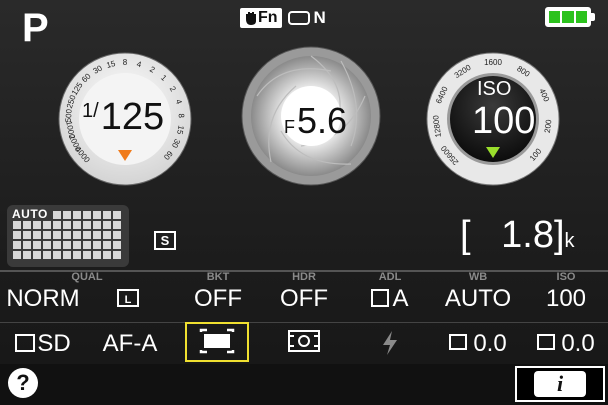 The height and width of the screenshot is (405, 608). Describe the element at coordinates (132, 117) in the screenshot. I see `shutter-number: 125` at that location.